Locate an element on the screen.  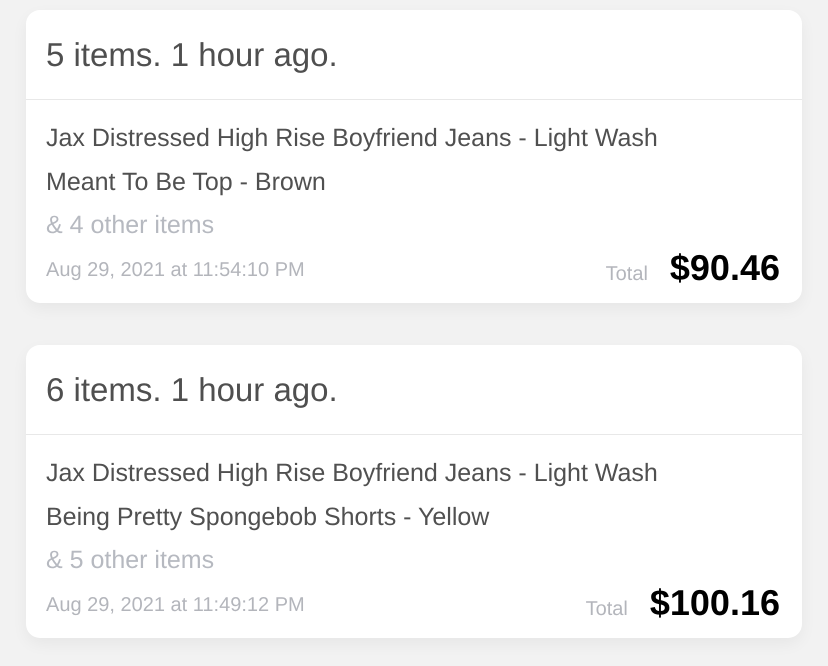
order-title: 6 items. 1 hour ago. is located at coordinates (192, 389).